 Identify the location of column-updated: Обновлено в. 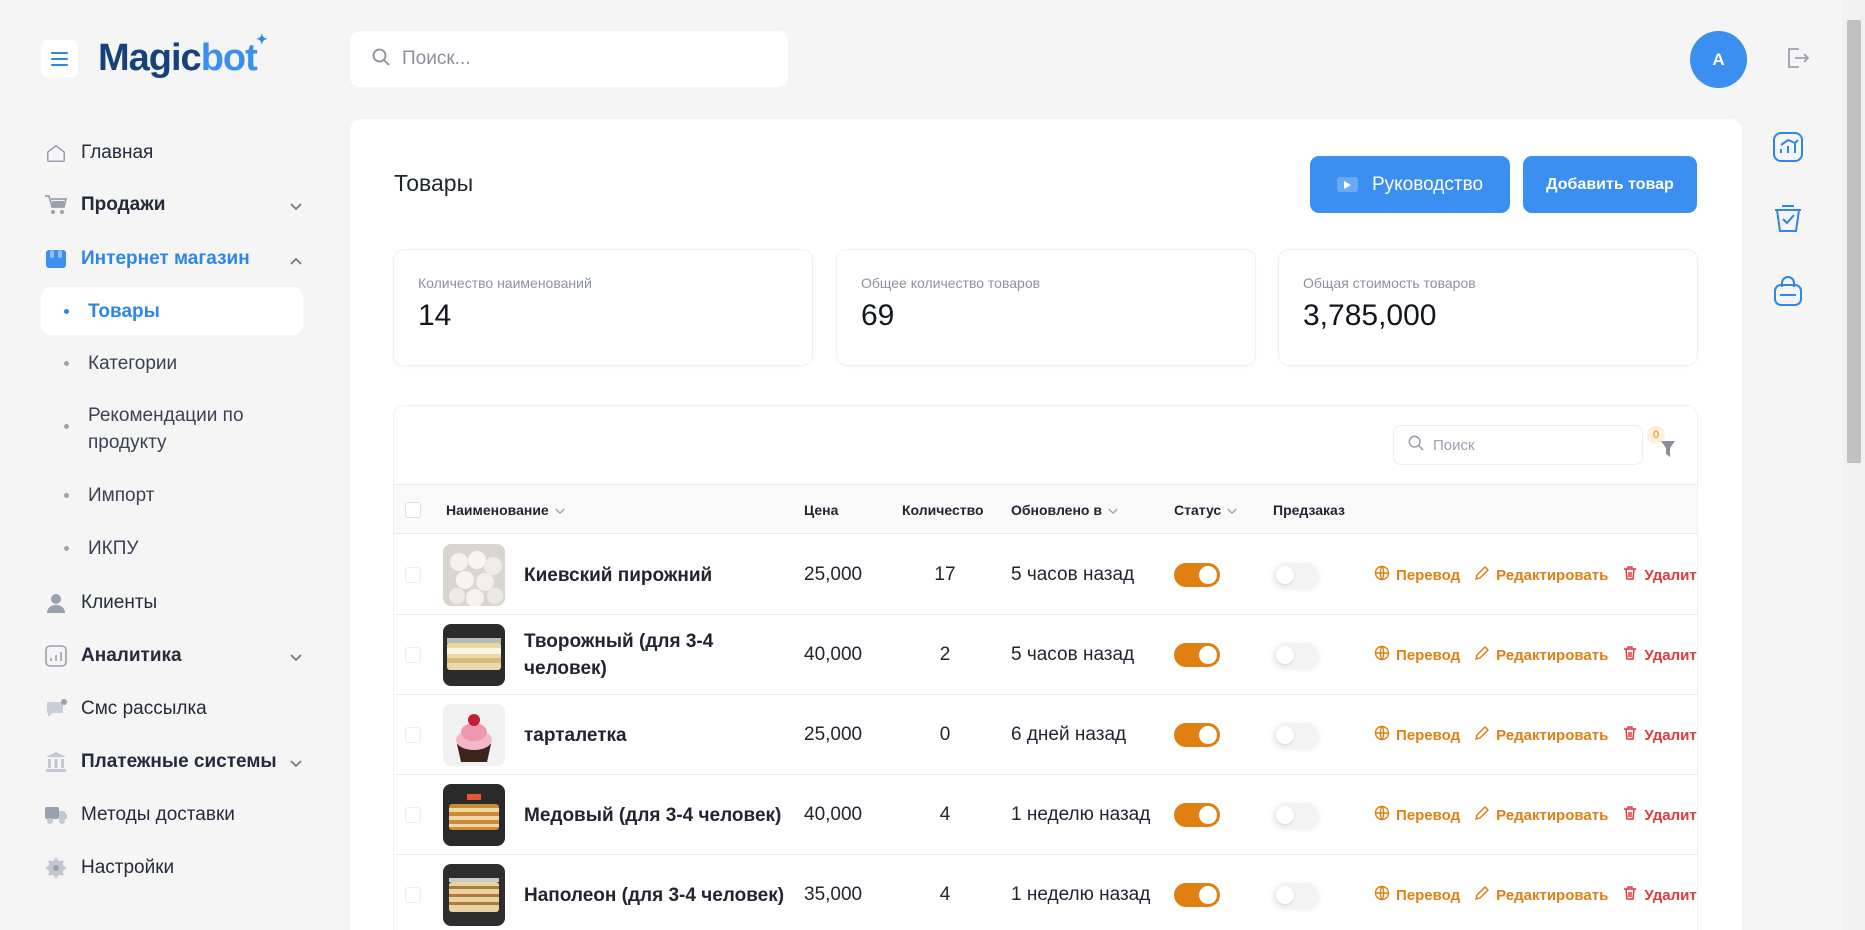
(1064, 510).